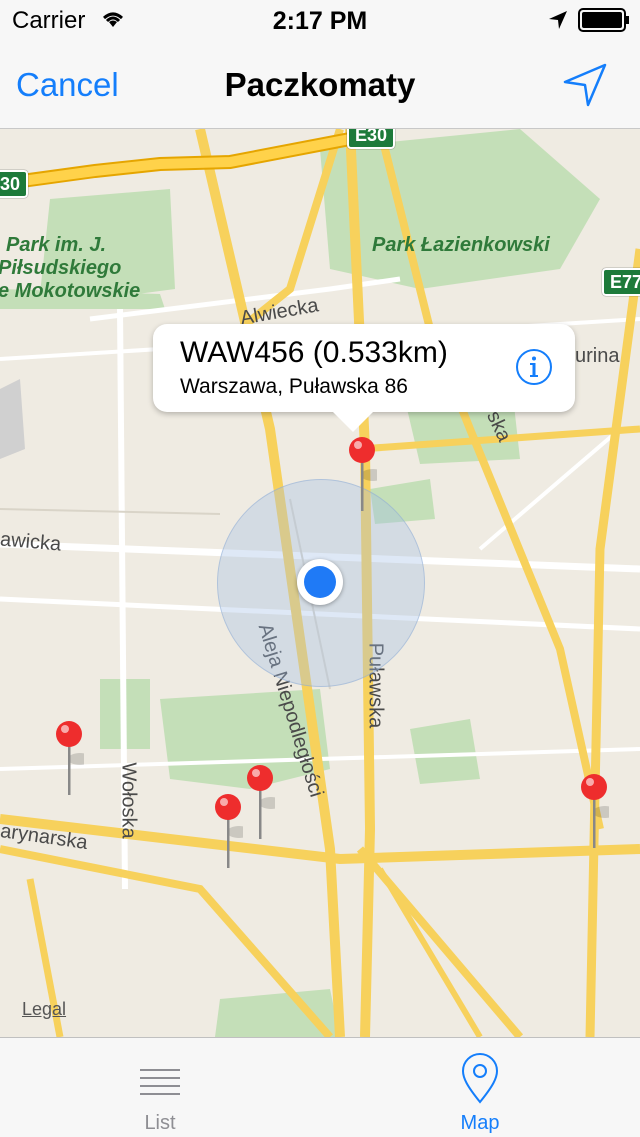 The height and width of the screenshot is (1137, 640). Describe the element at coordinates (558, 20) in the screenshot. I see `location-arrow-icon` at that location.